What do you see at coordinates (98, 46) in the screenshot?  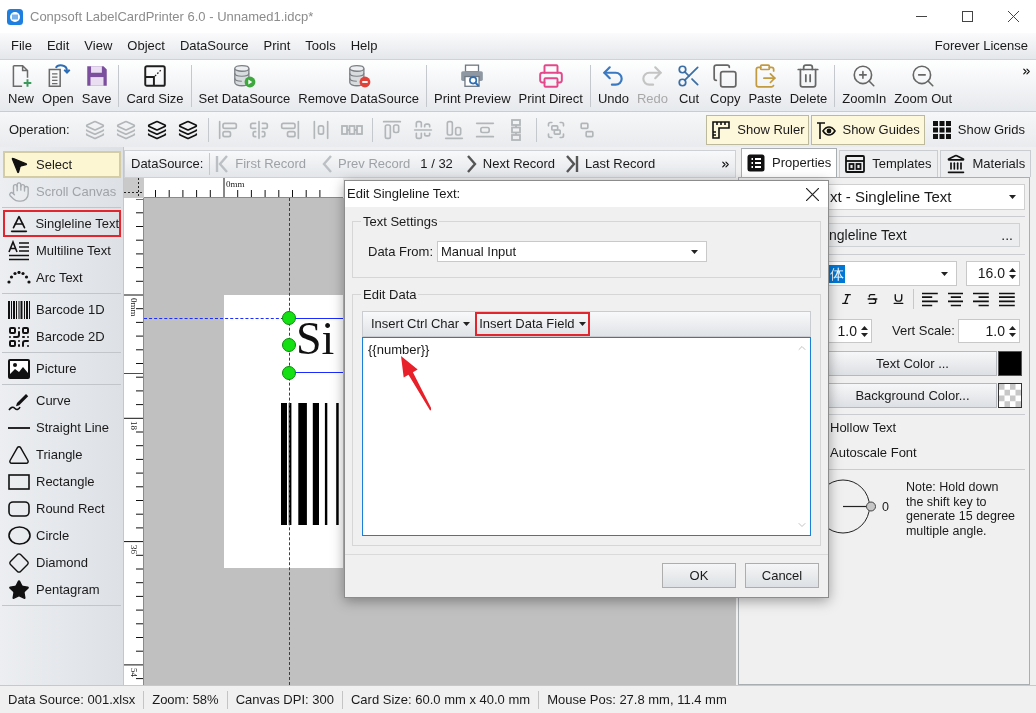 I see `menu-item: View` at bounding box center [98, 46].